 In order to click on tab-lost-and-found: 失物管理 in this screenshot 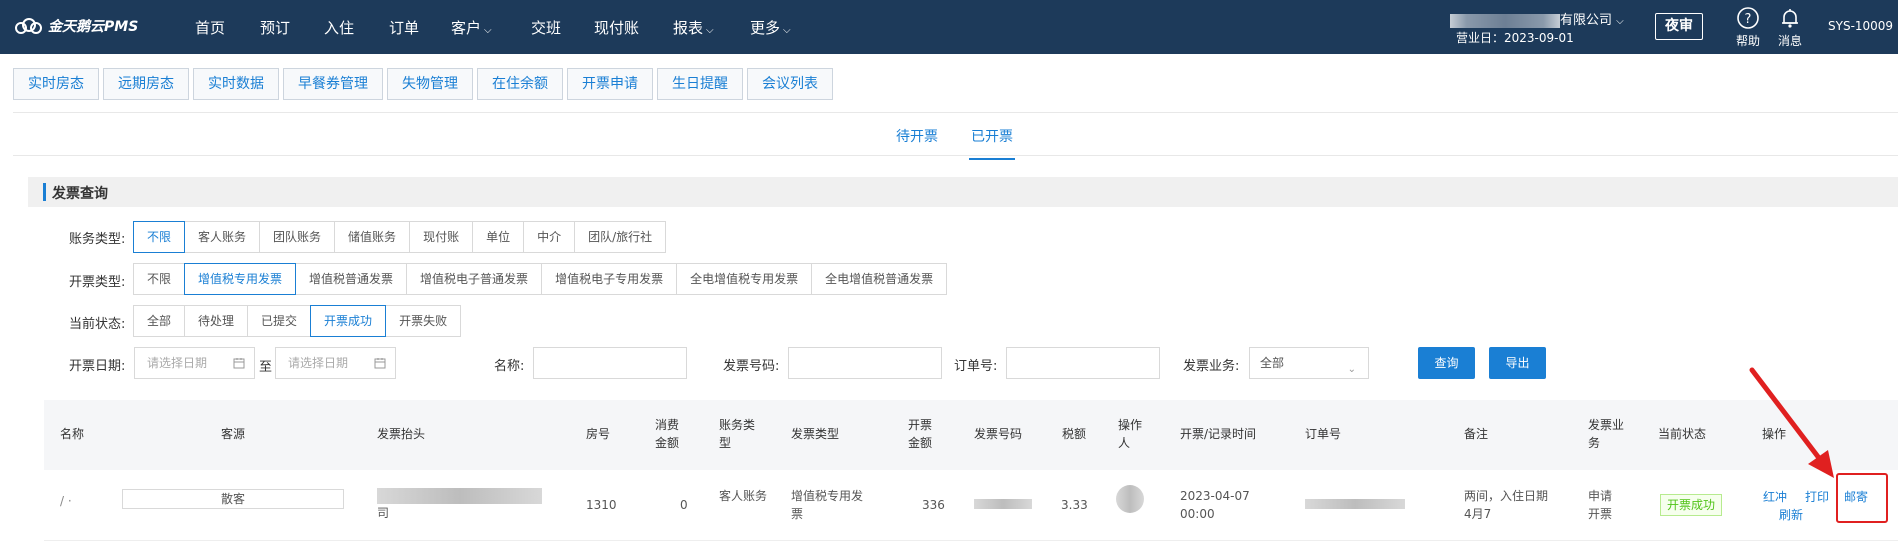, I will do `click(430, 84)`.